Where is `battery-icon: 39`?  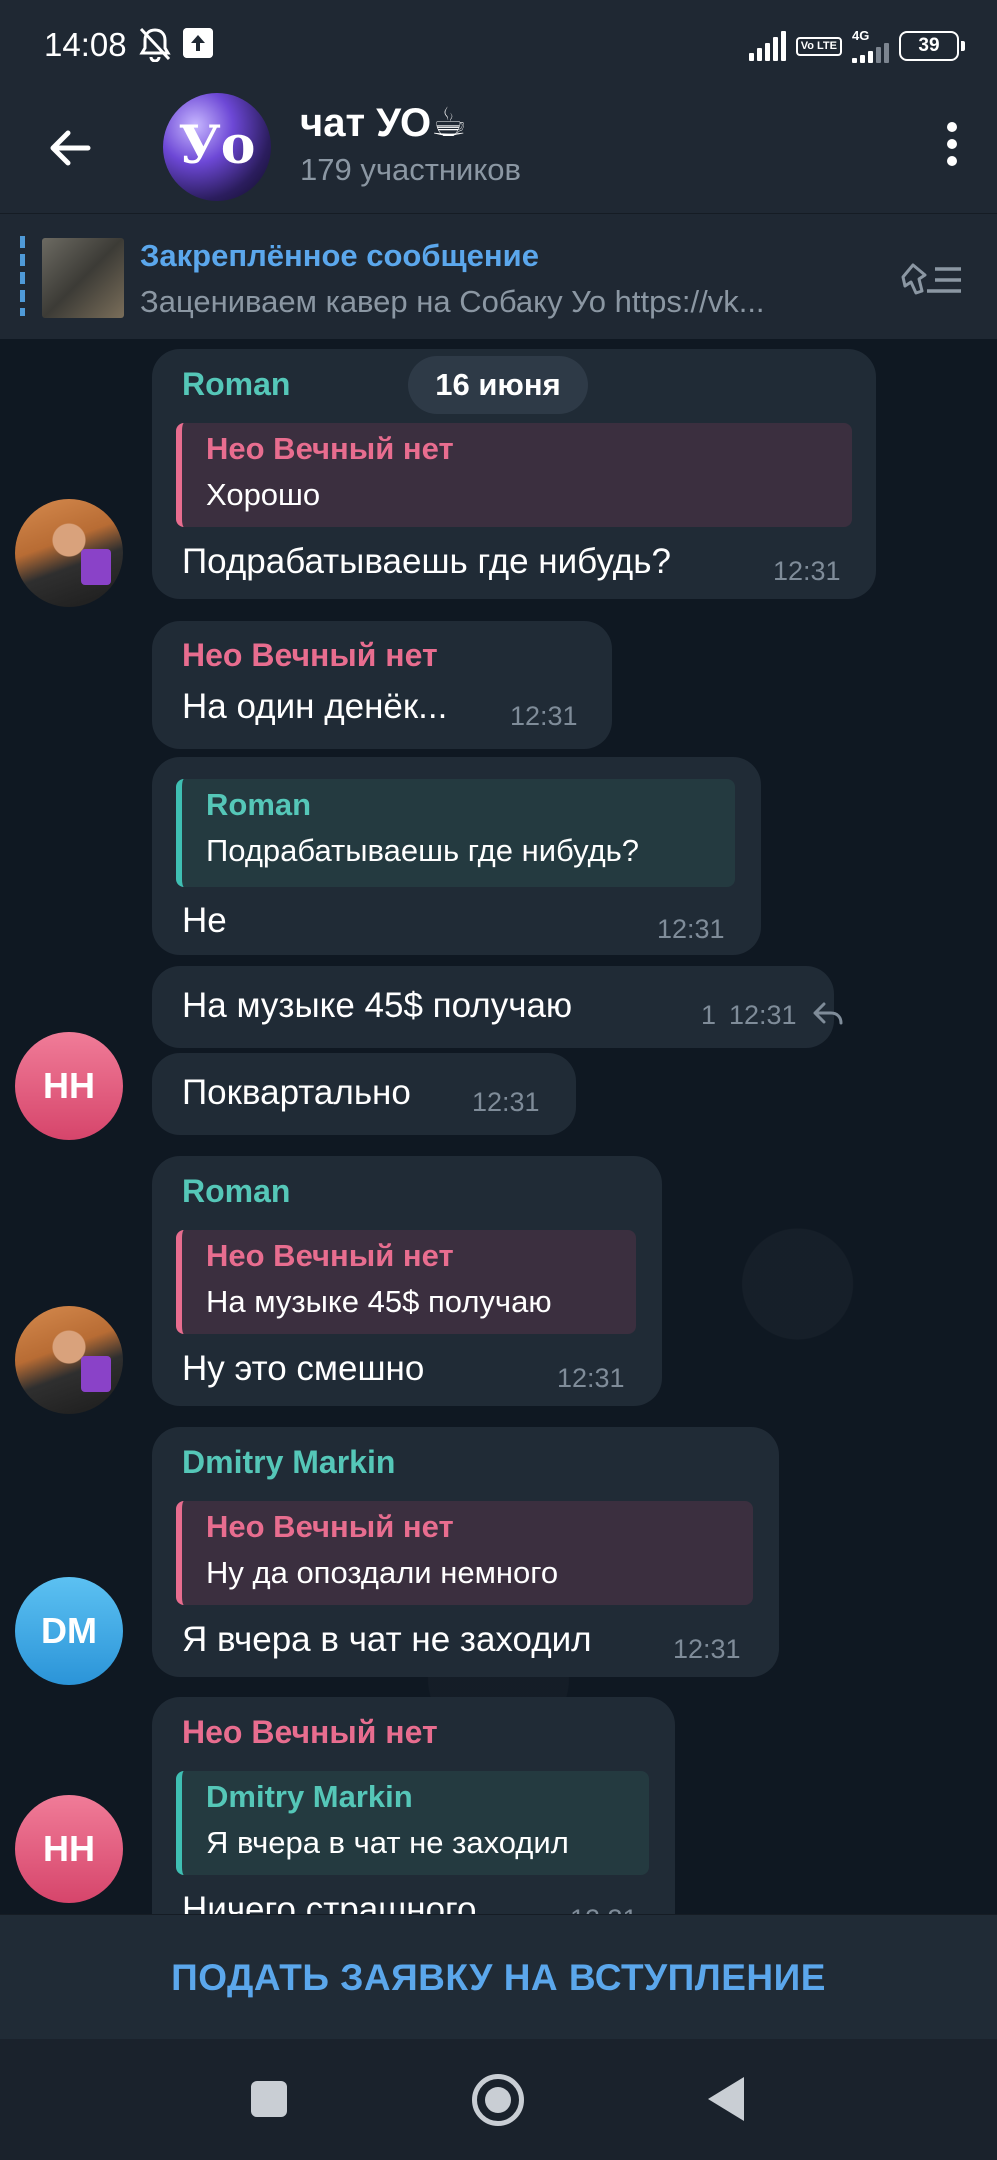
battery-icon: 39 is located at coordinates (932, 46).